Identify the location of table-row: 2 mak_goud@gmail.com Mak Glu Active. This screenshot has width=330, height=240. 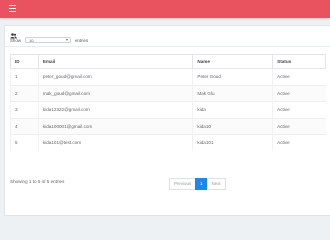
(168, 93).